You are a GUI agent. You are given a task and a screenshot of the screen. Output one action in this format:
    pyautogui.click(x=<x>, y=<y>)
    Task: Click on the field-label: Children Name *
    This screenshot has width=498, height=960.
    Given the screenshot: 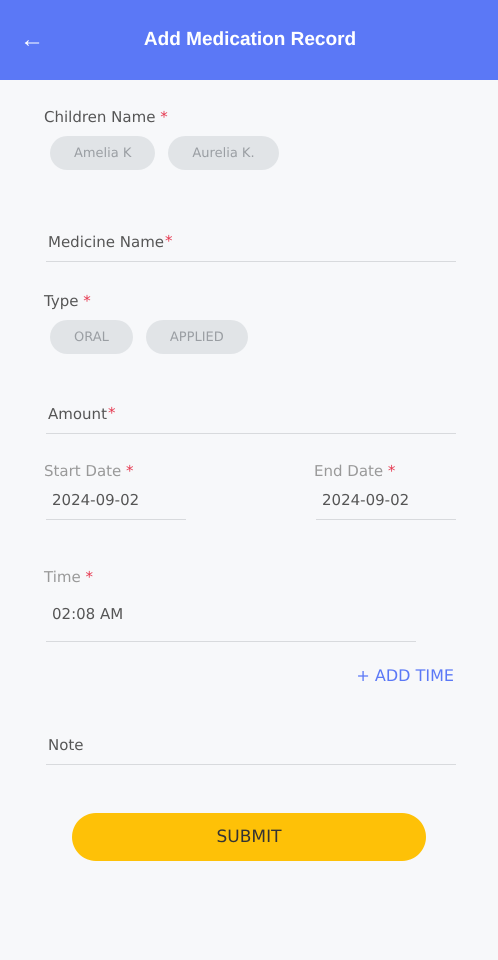 What is the action you would take?
    pyautogui.click(x=106, y=117)
    